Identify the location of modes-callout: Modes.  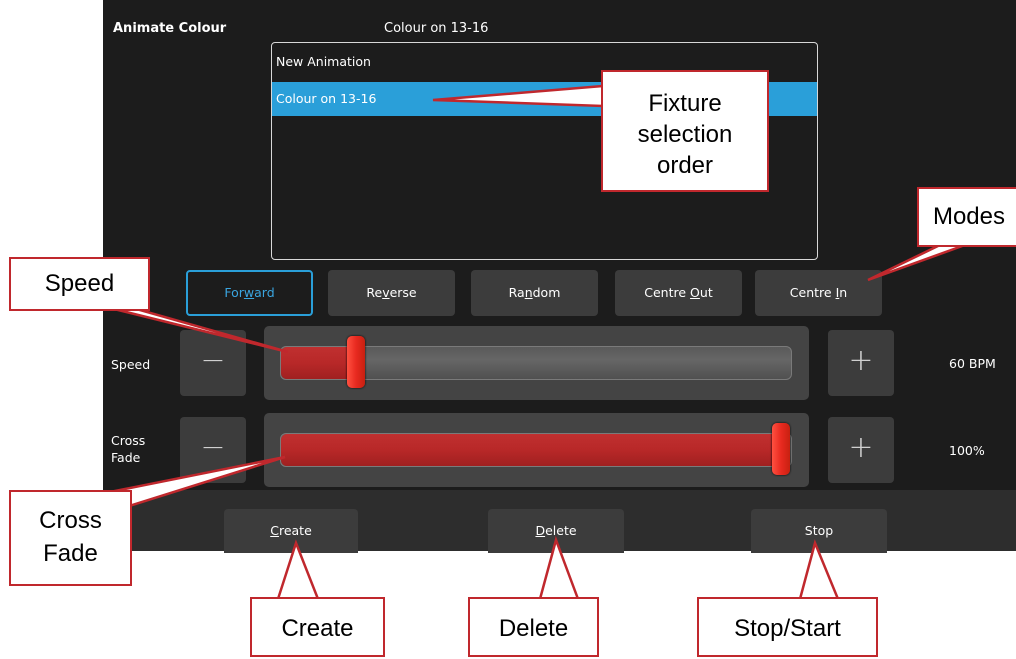
(966, 217).